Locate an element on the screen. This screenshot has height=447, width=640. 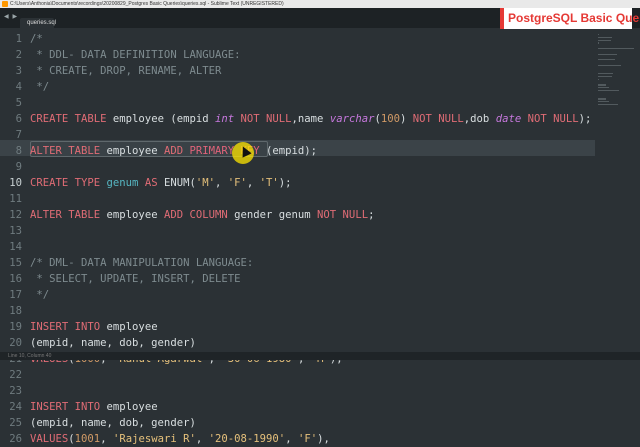
code-token: CREATE TABLE is located at coordinates (71, 119).